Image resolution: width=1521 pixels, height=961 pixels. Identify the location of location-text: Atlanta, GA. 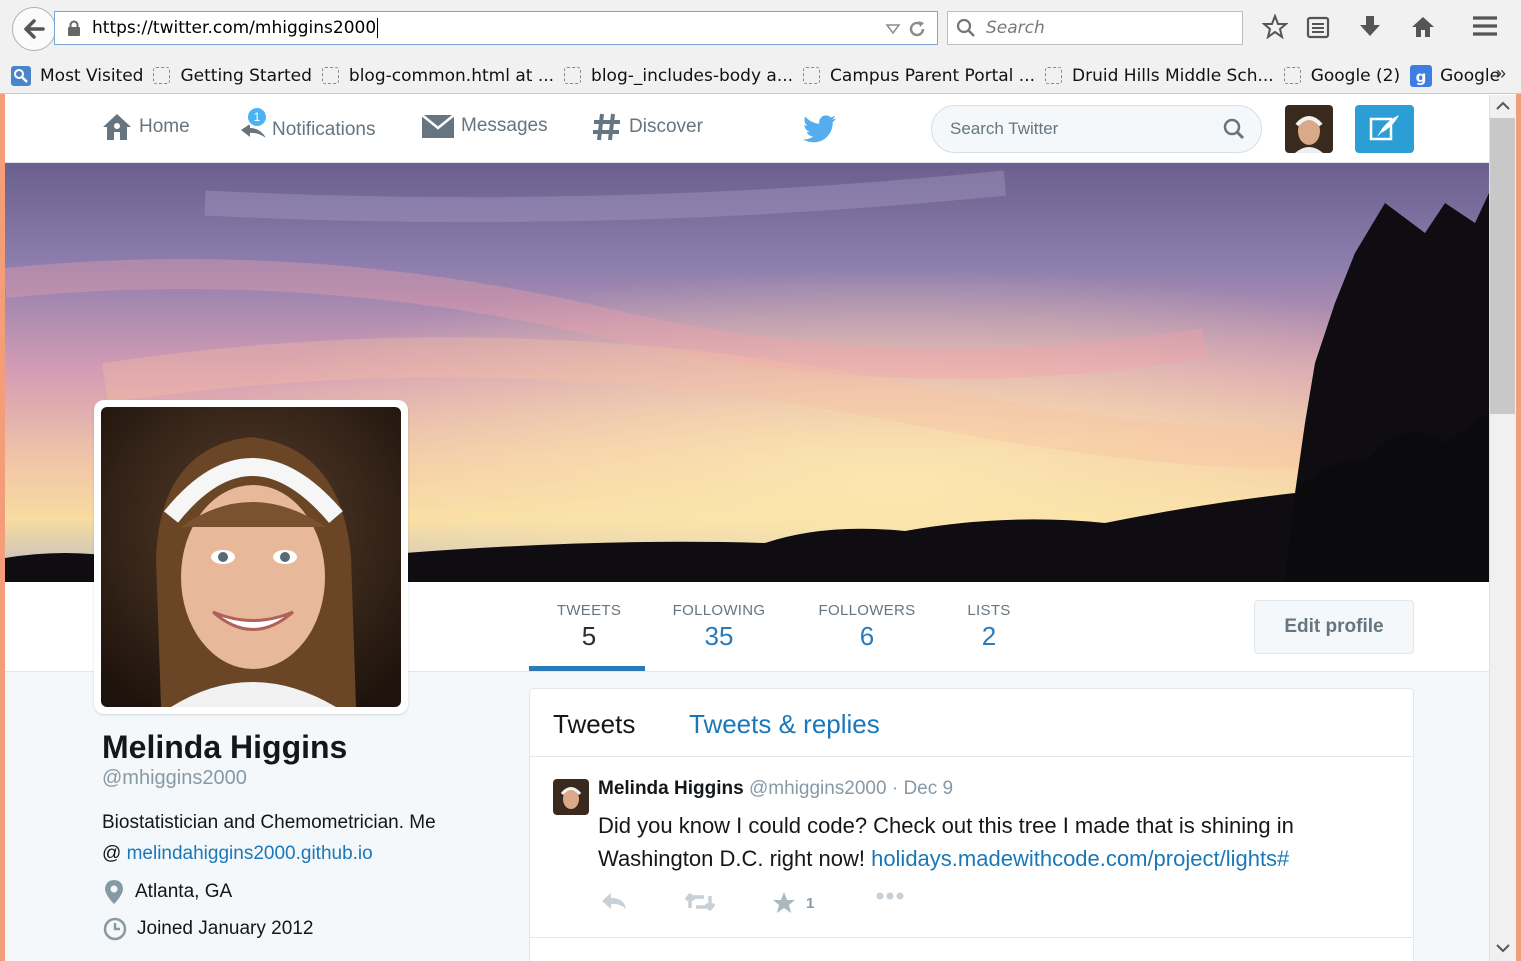
(184, 891).